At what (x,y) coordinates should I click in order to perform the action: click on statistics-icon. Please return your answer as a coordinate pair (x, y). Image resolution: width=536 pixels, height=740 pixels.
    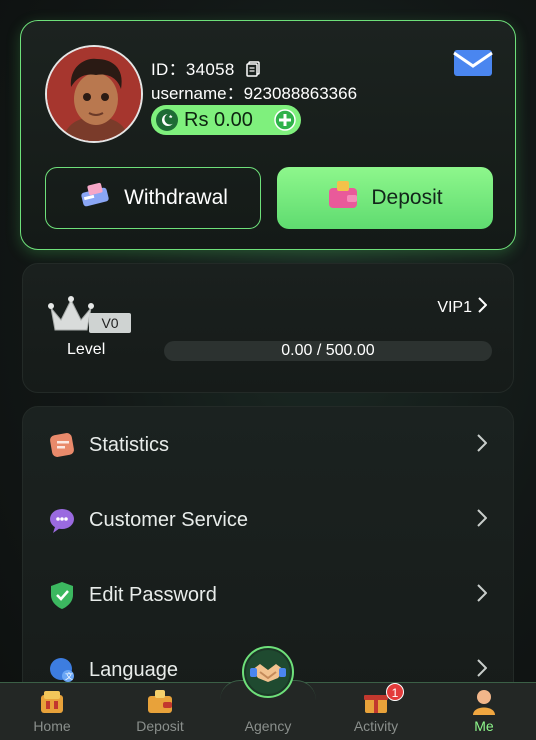
    Looking at the image, I should click on (62, 445).